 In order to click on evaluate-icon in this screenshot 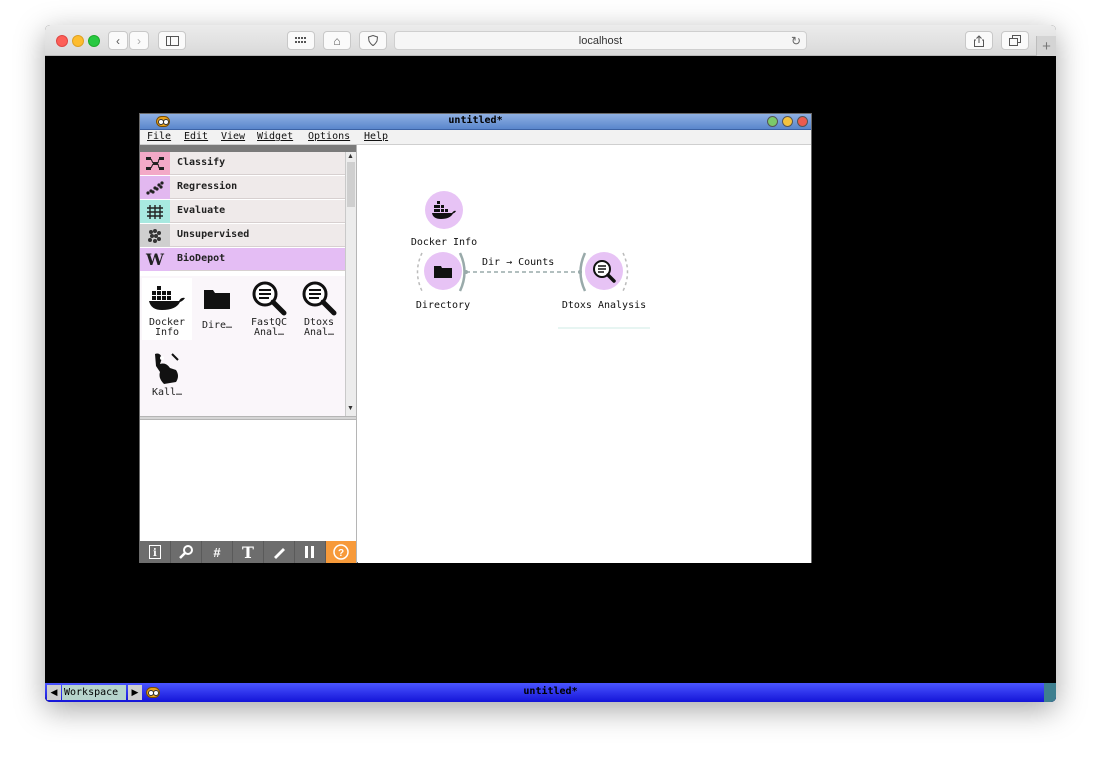, I will do `click(155, 211)`.